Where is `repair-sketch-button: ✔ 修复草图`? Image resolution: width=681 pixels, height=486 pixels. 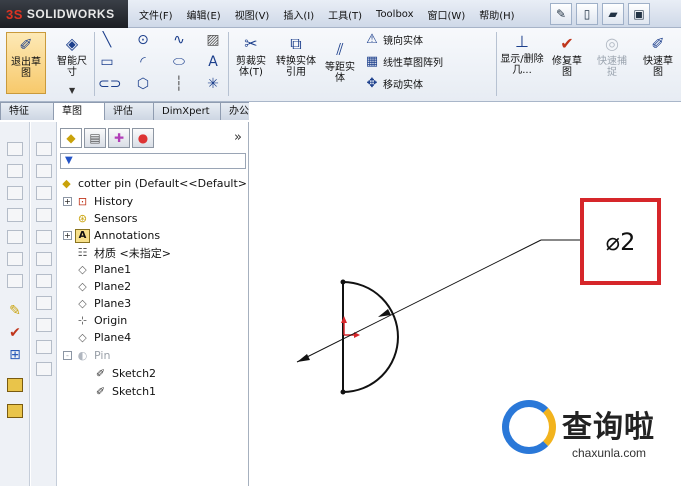
repair-sketch-button: ✔ 修复草图 is located at coordinates (567, 56).